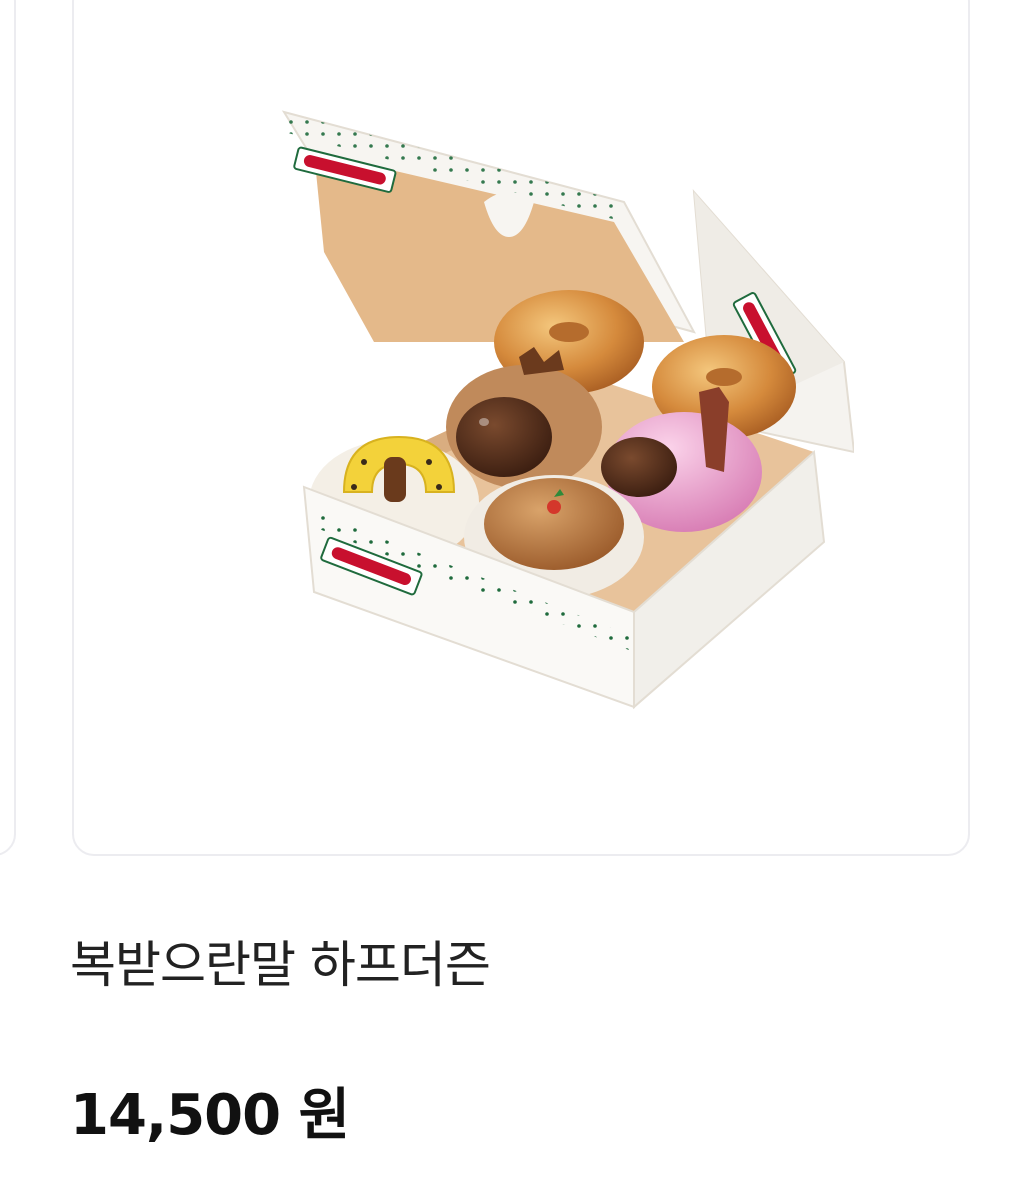  What do you see at coordinates (210, 1115) in the screenshot?
I see `product-price: 14,500 원` at bounding box center [210, 1115].